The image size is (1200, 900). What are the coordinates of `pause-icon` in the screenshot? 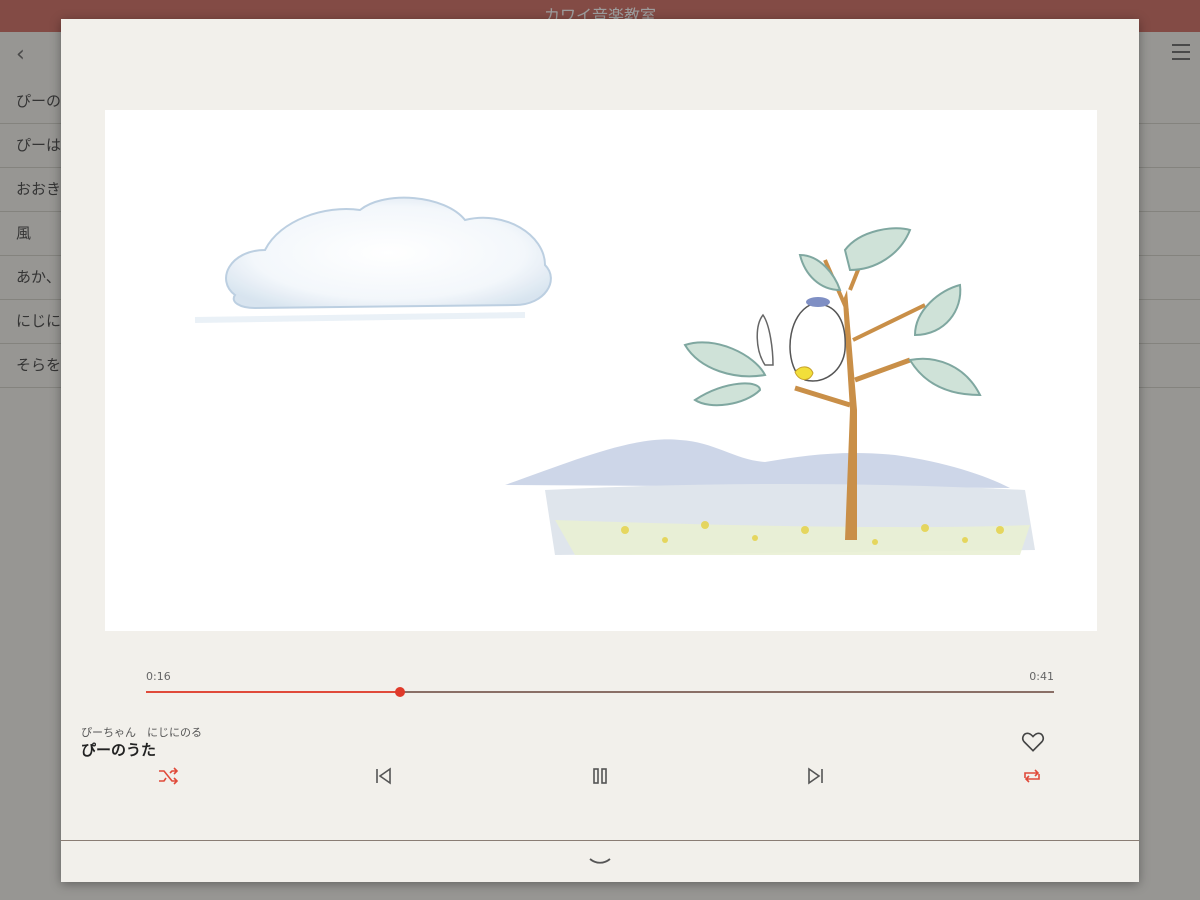 It's located at (600, 776).